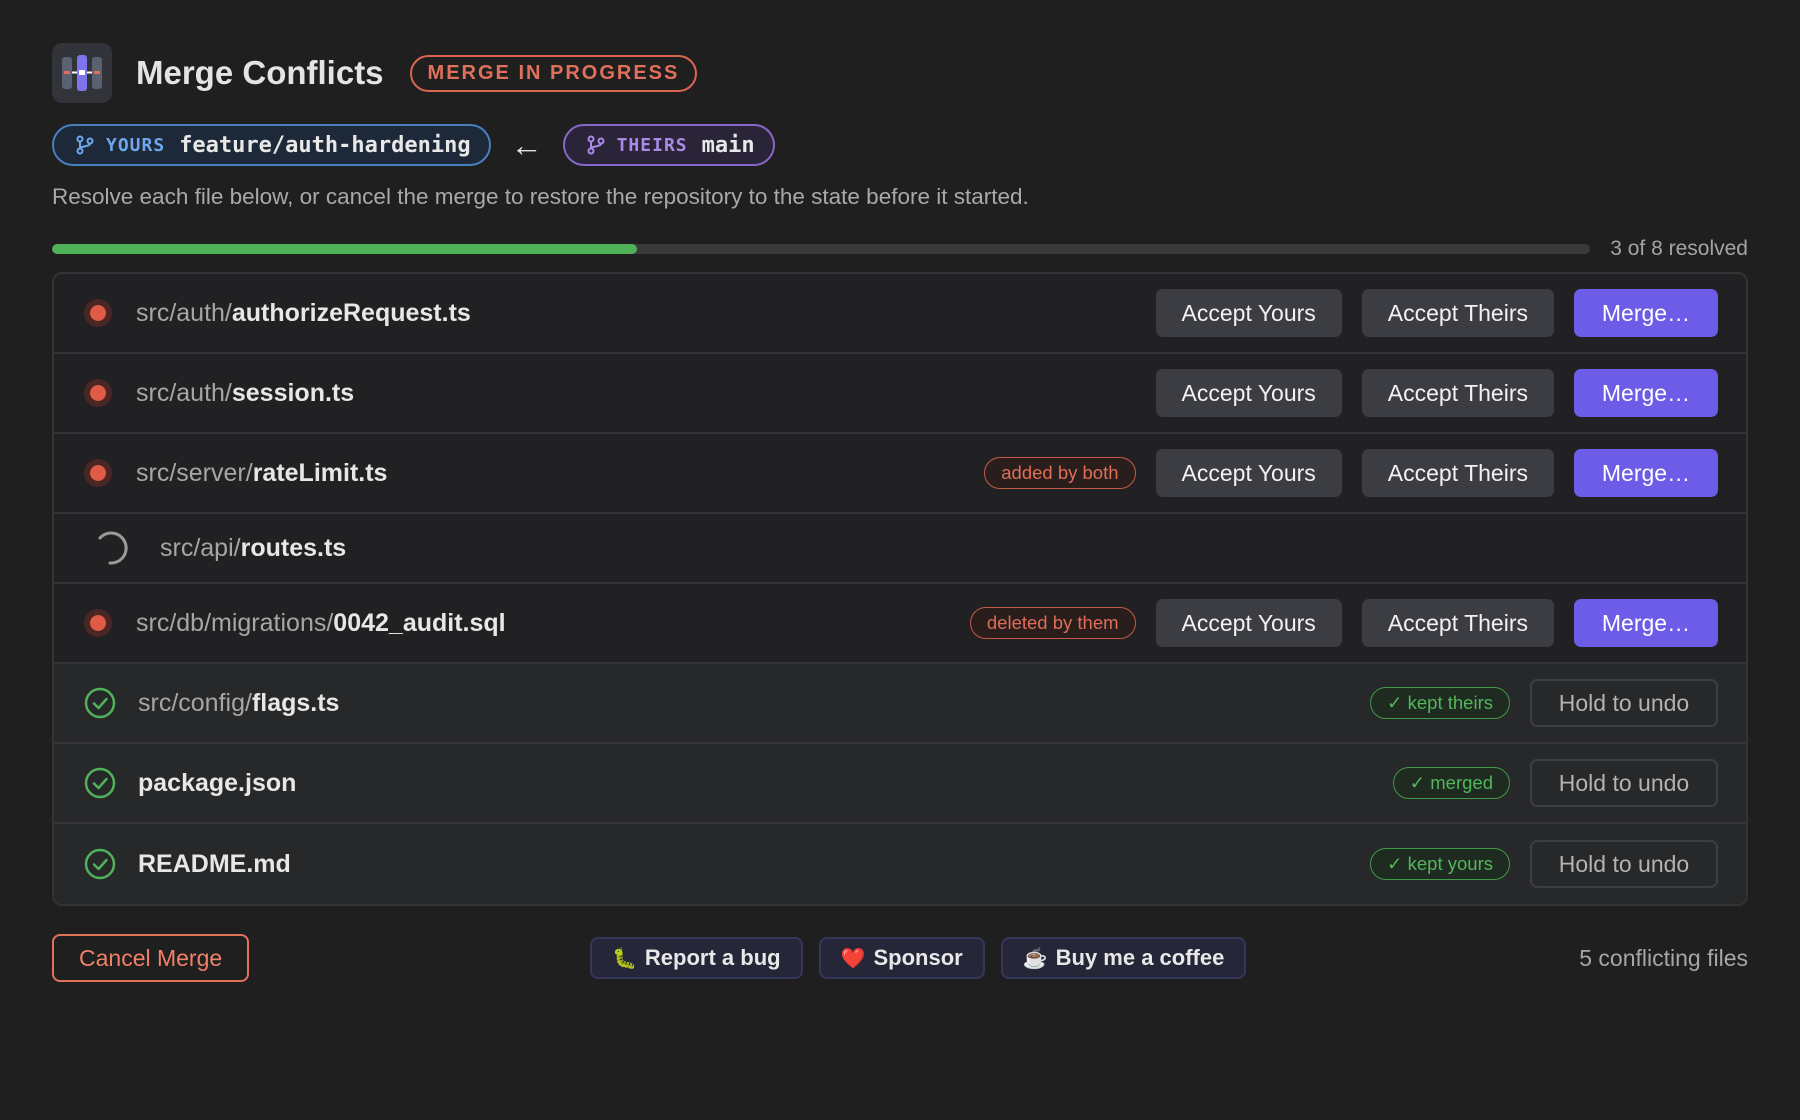 The height and width of the screenshot is (1120, 1800). What do you see at coordinates (652, 145) in the screenshot?
I see `theirs-label: THEIRS` at bounding box center [652, 145].